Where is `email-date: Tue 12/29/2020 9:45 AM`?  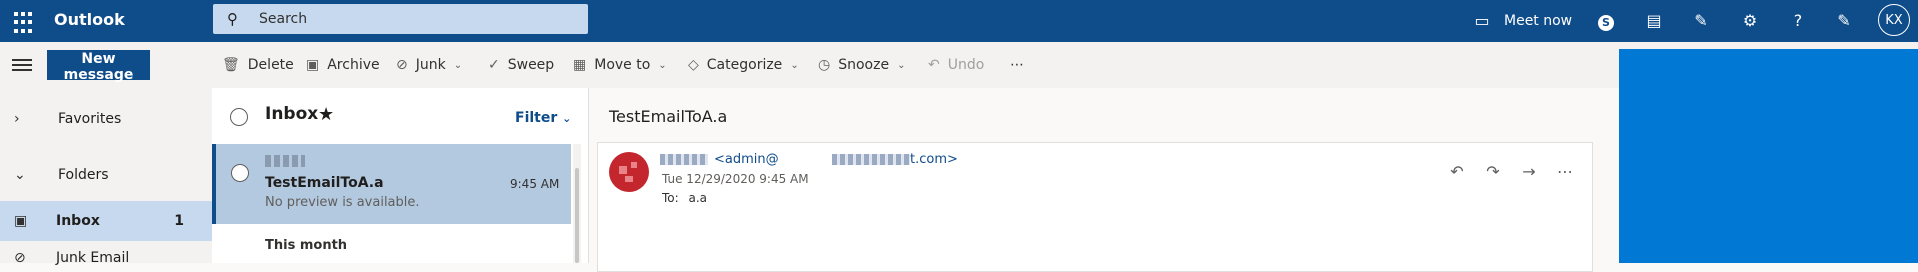 email-date: Tue 12/29/2020 9:45 AM is located at coordinates (735, 179).